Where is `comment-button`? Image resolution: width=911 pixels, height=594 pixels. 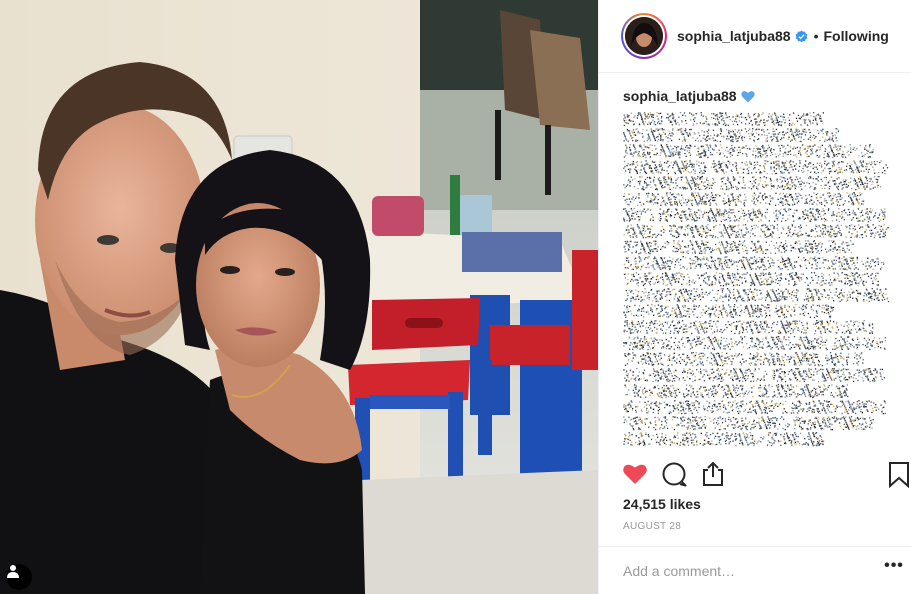
comment-button is located at coordinates (674, 474).